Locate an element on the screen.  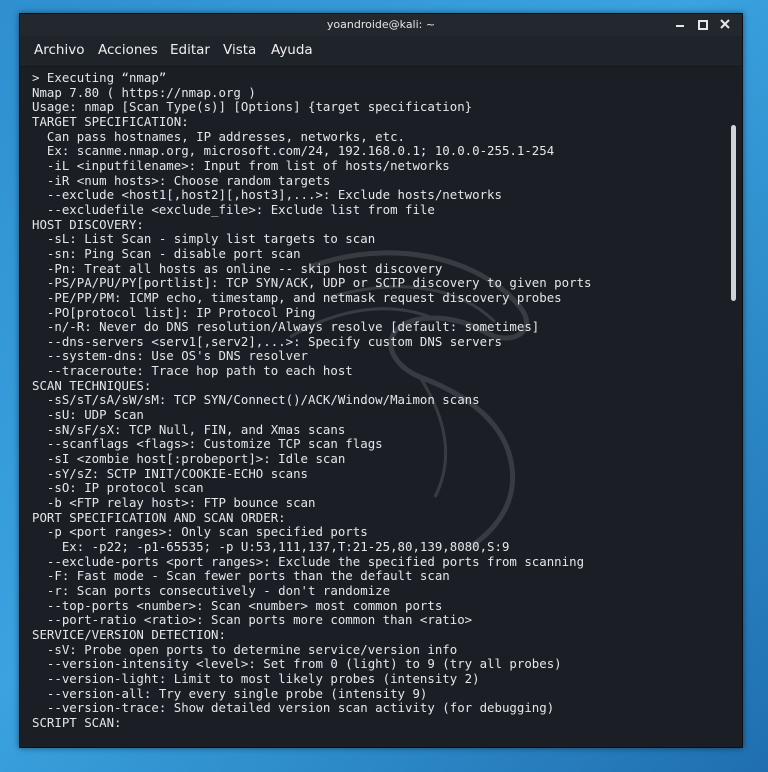
terminal-line: SCAN TECHNIQUES: is located at coordinates (92, 385).